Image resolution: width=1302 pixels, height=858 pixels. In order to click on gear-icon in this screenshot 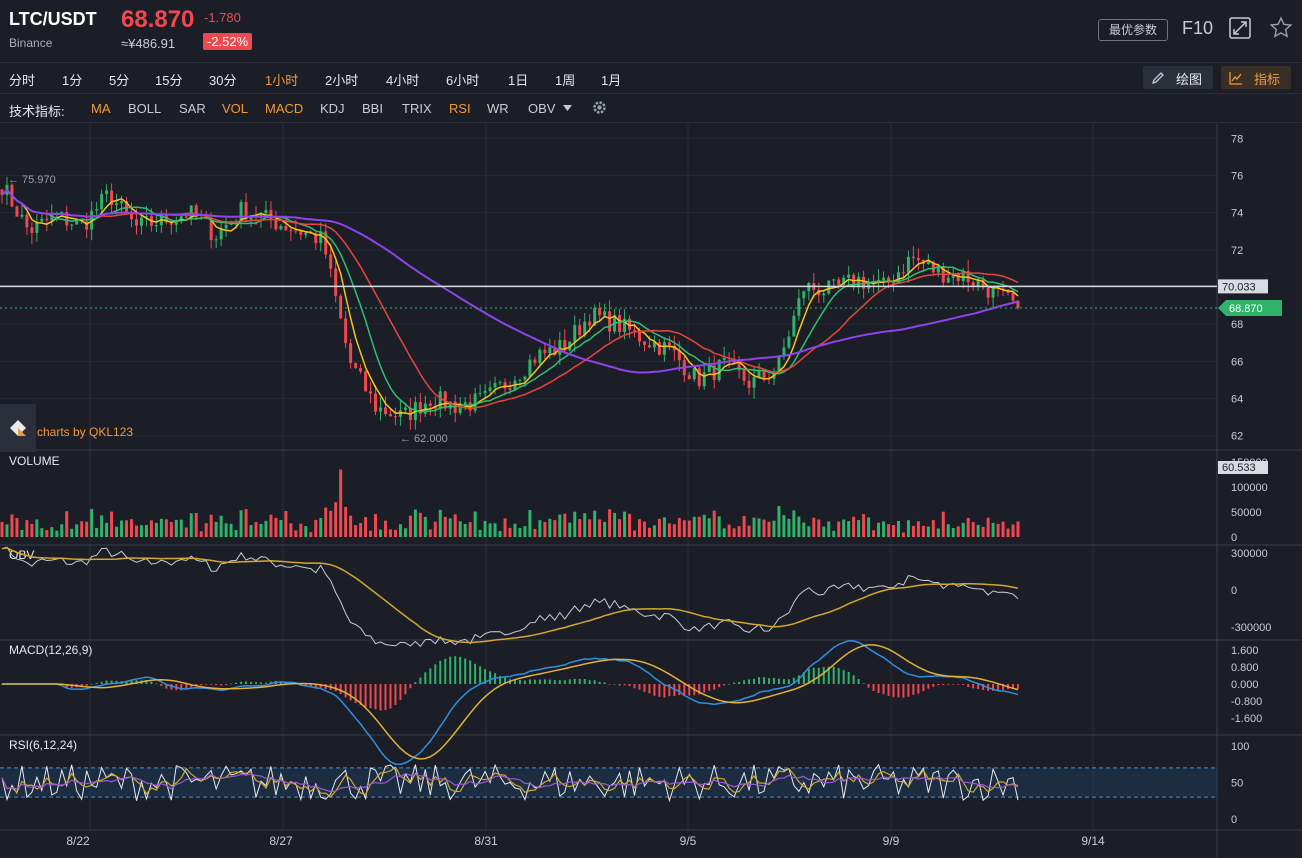, I will do `click(599, 107)`.